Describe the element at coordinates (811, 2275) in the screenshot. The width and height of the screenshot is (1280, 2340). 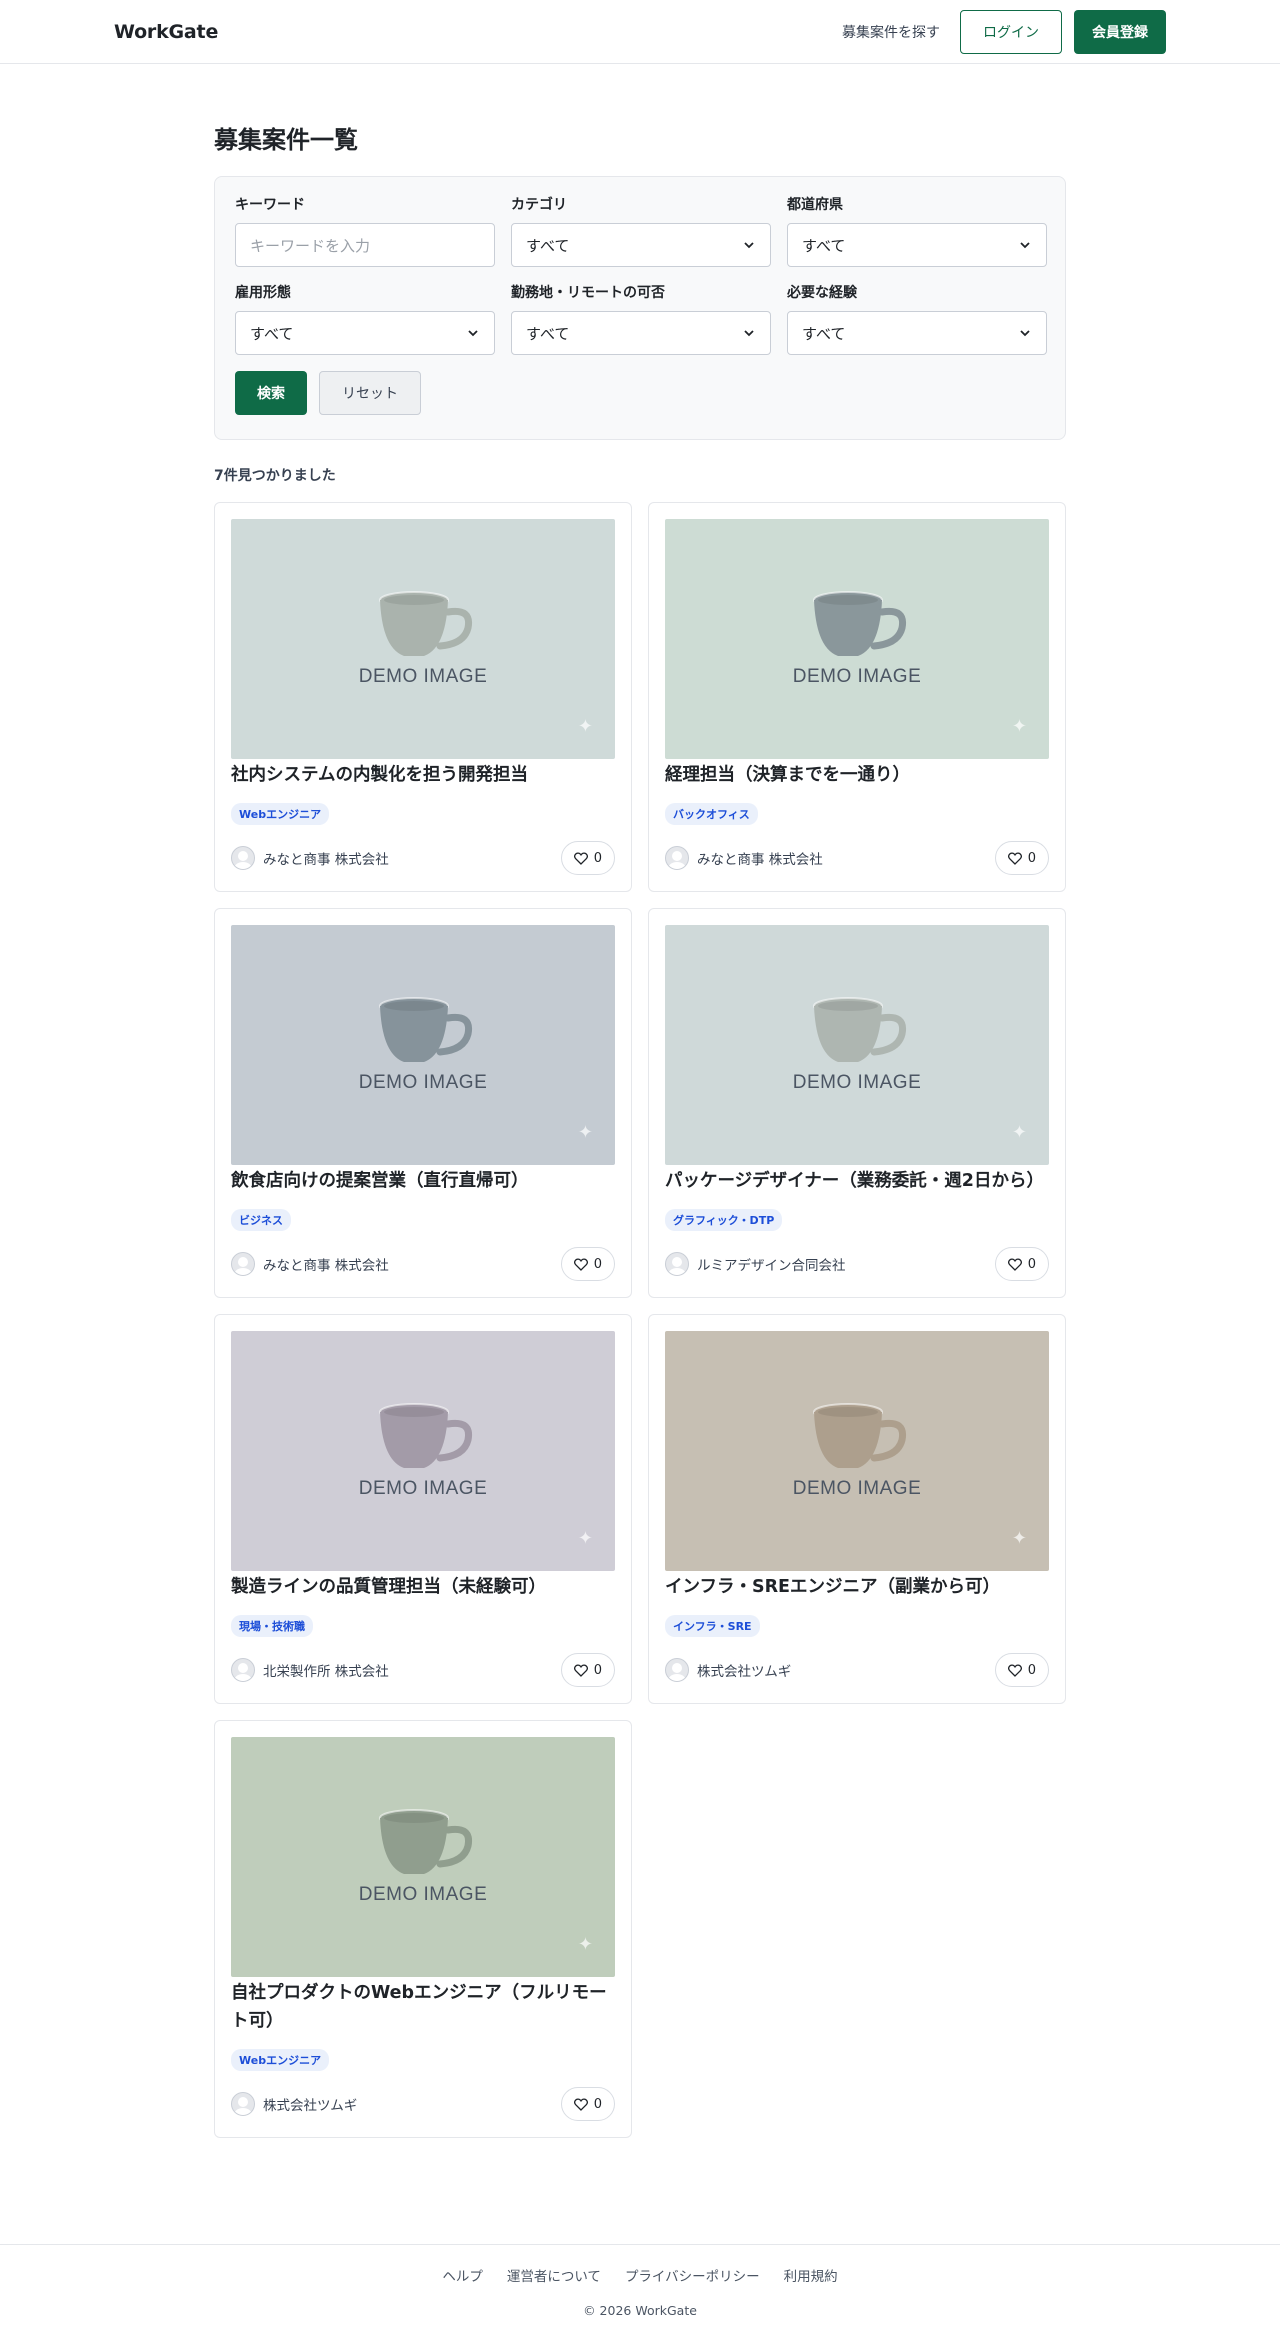
I see `footer-link: 利用規約` at that location.